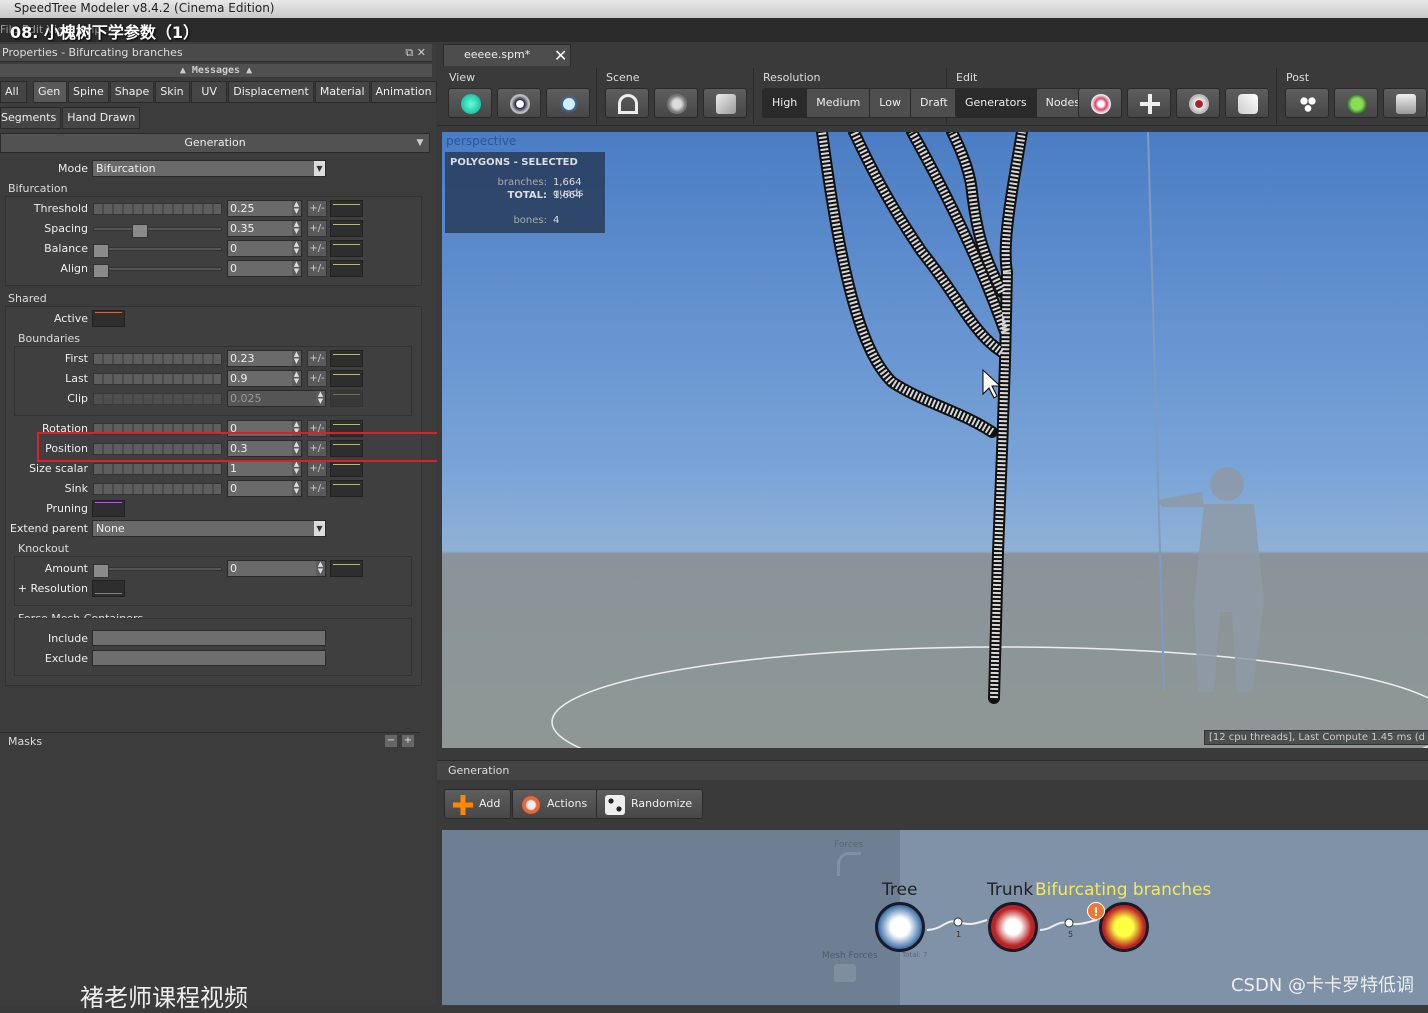  What do you see at coordinates (317, 268) in the screenshot?
I see `align-plusminus-button: +/-` at bounding box center [317, 268].